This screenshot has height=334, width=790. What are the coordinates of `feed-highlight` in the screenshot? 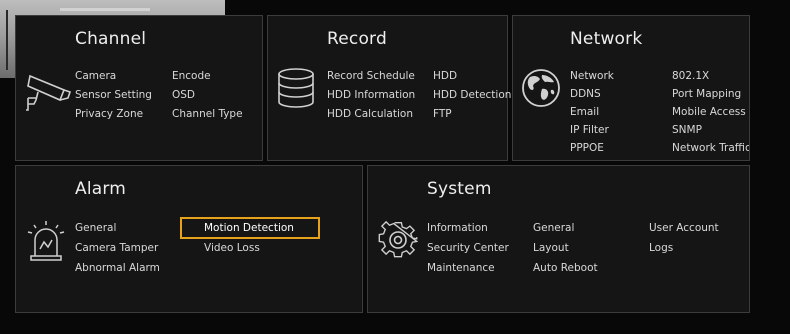 It's located at (105, 9).